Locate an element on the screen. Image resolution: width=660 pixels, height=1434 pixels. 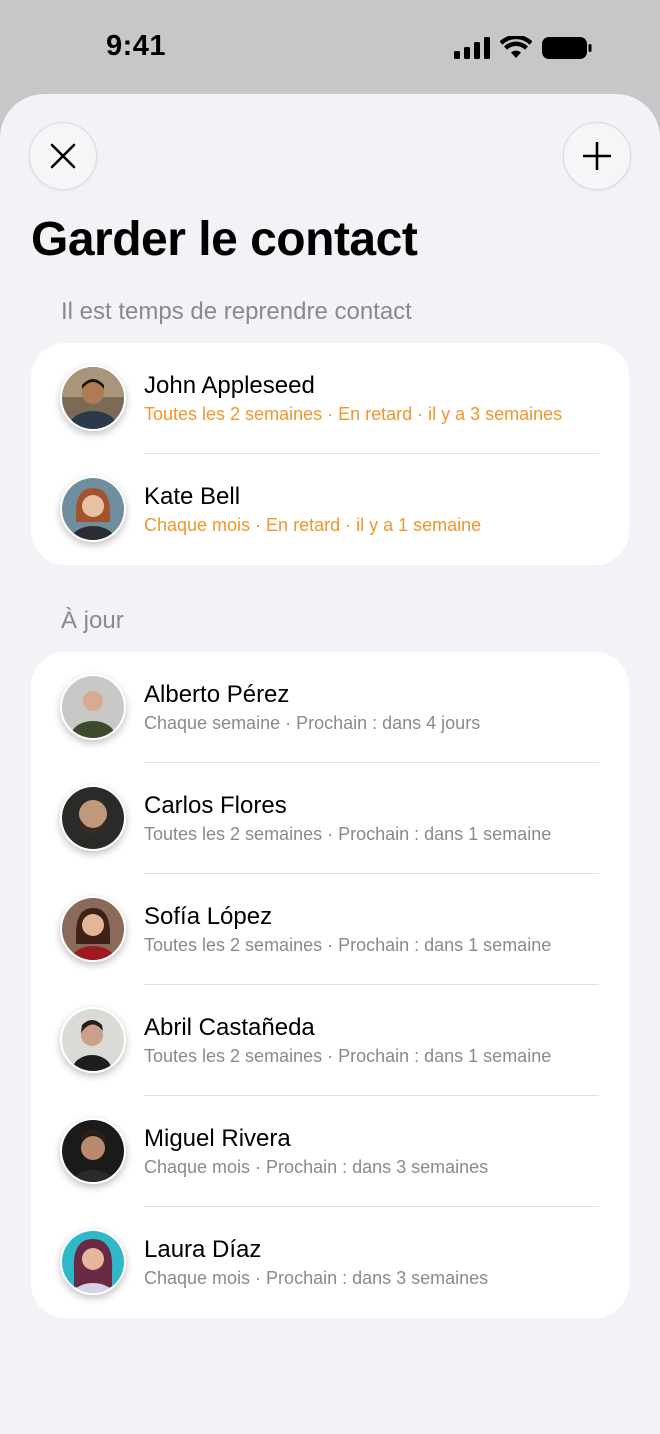
page-title: Garder le contact is located at coordinates (224, 239).